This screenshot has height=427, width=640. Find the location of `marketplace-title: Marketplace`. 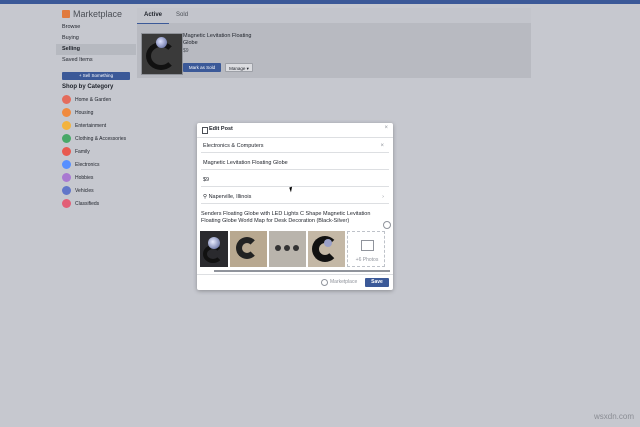

marketplace-title: Marketplace is located at coordinates (98, 14).